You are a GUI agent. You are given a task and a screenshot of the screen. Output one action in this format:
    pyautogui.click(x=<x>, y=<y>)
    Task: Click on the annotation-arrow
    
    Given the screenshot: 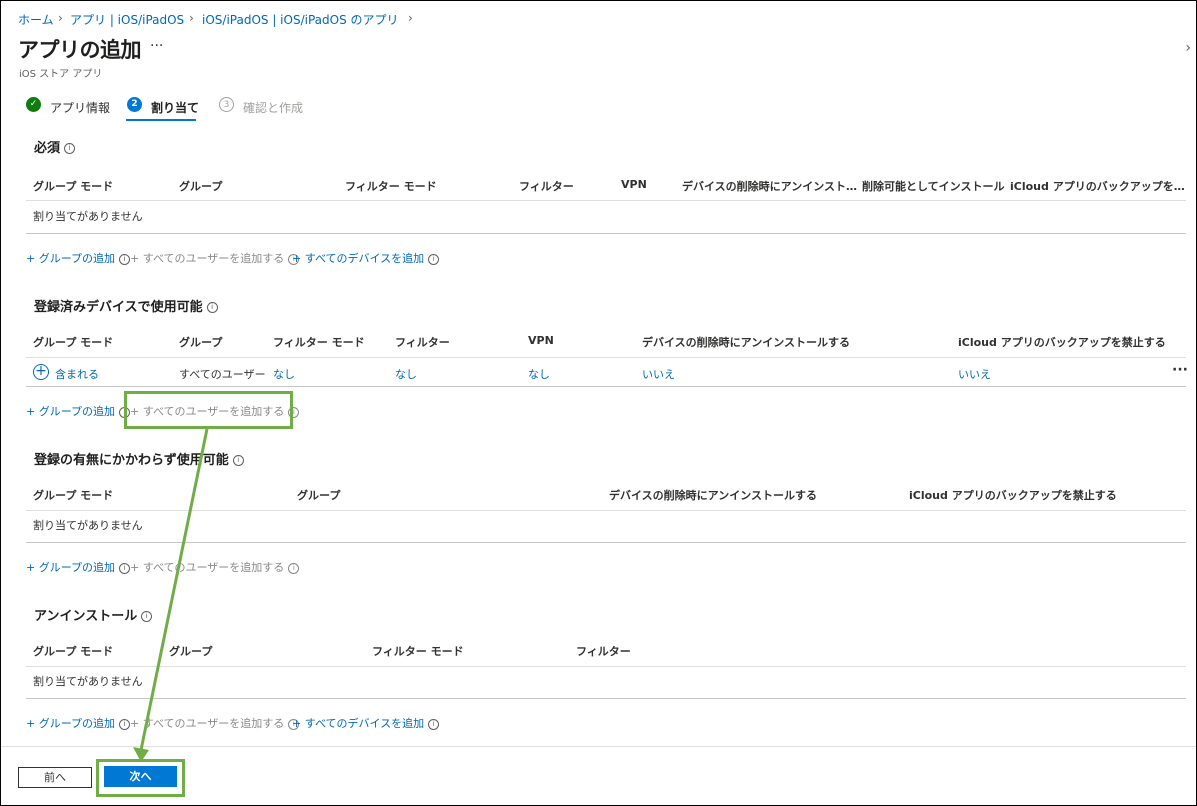 What is the action you would take?
    pyautogui.click(x=171, y=595)
    